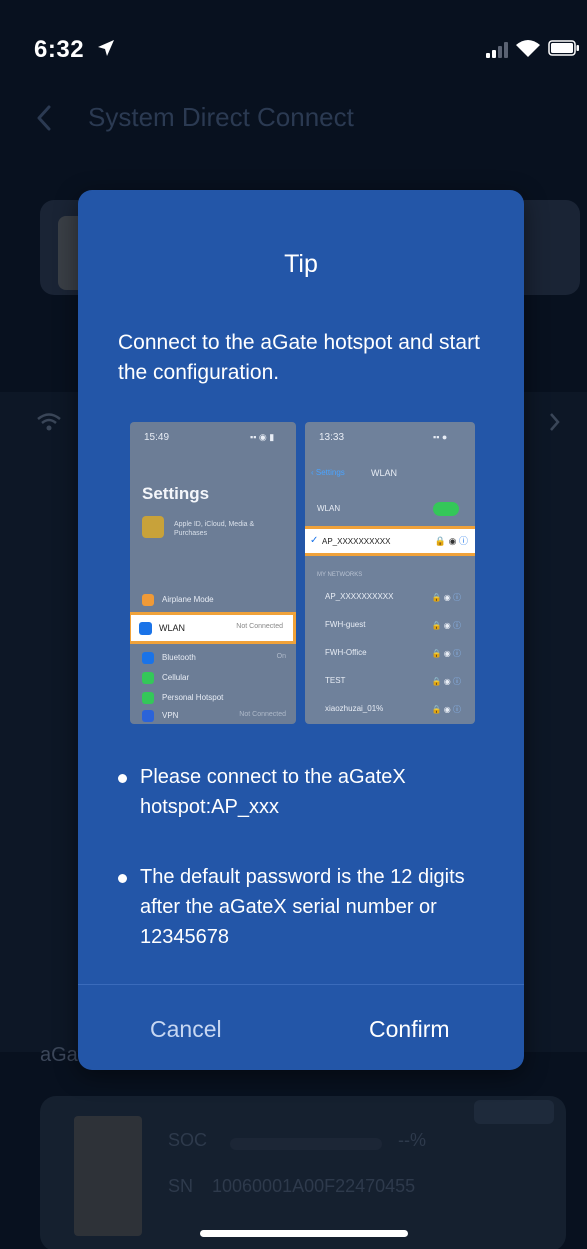 The image size is (587, 1249). What do you see at coordinates (332, 437) in the screenshot?
I see `mini-time: 13:33` at bounding box center [332, 437].